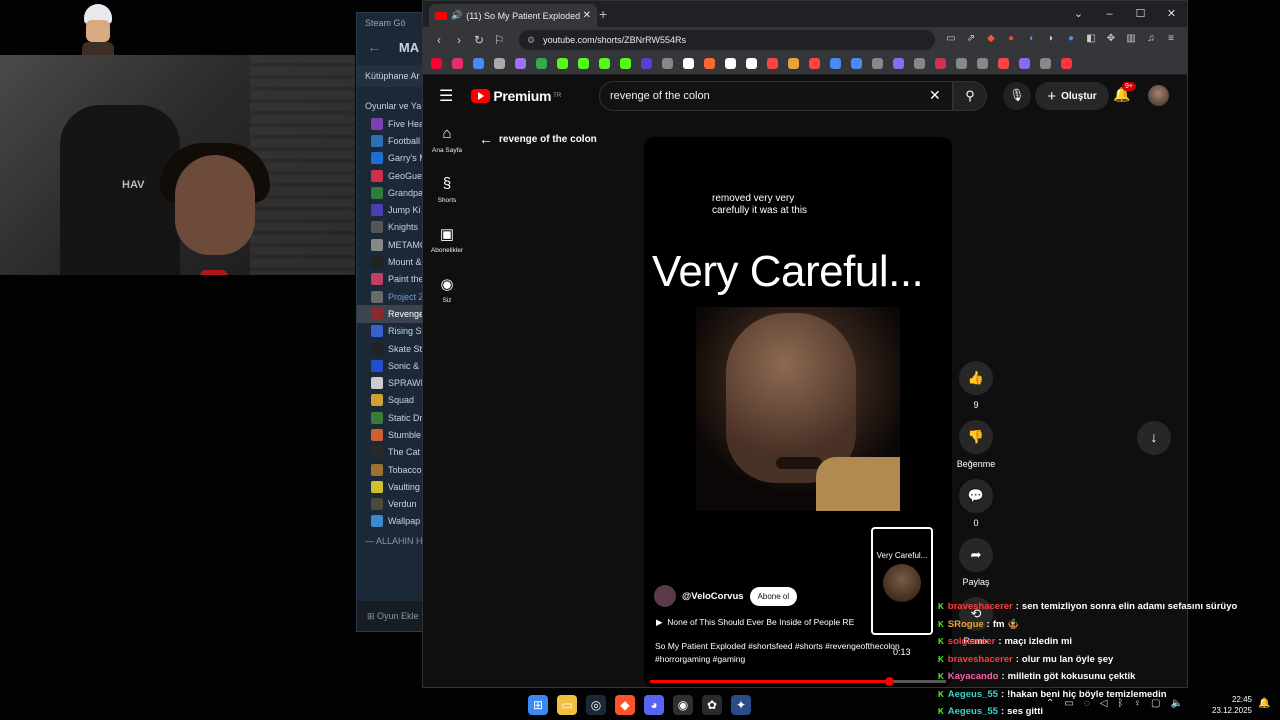 This screenshot has height=720, width=1280. What do you see at coordinates (1140, 14) in the screenshot?
I see `maximize-button: ☐` at bounding box center [1140, 14].